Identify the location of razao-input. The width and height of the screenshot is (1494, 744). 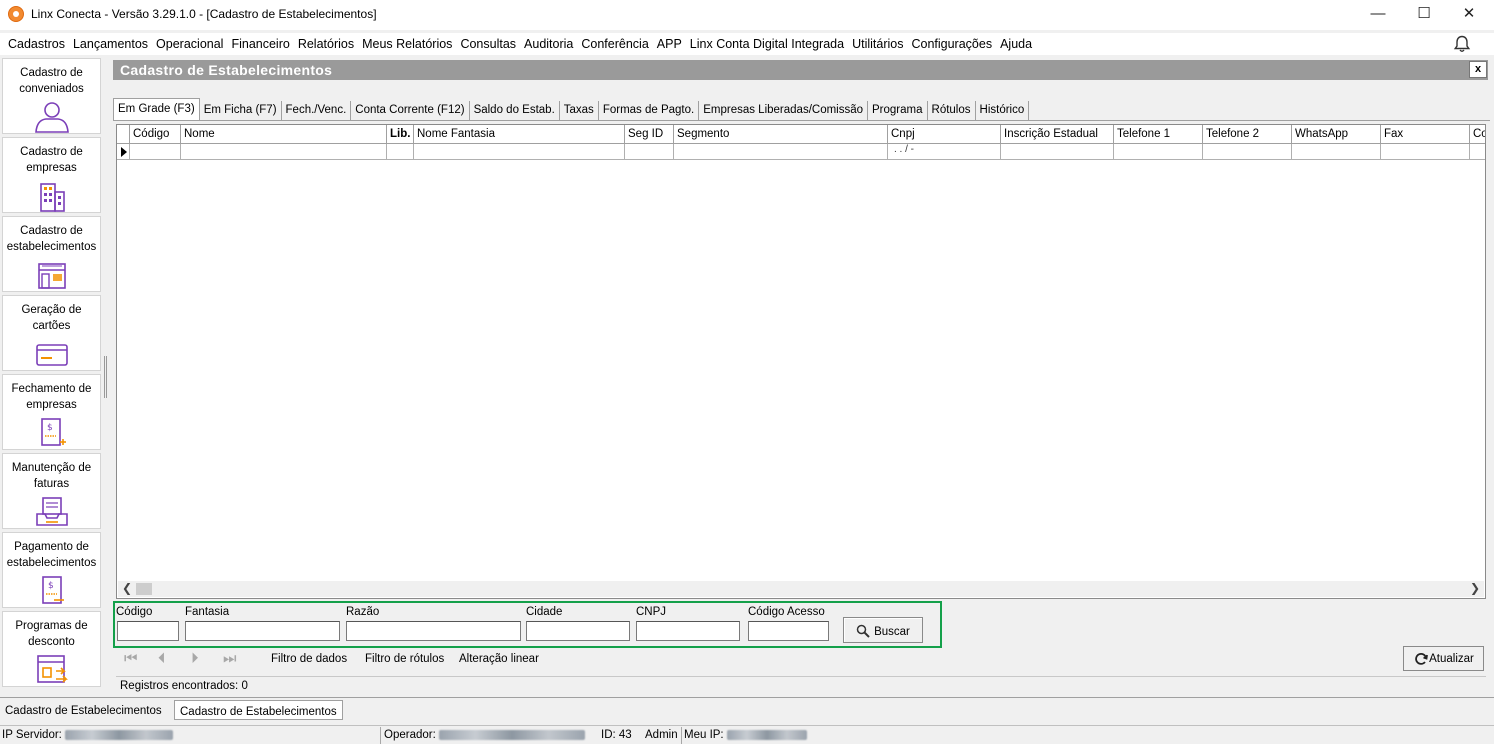
(433, 631).